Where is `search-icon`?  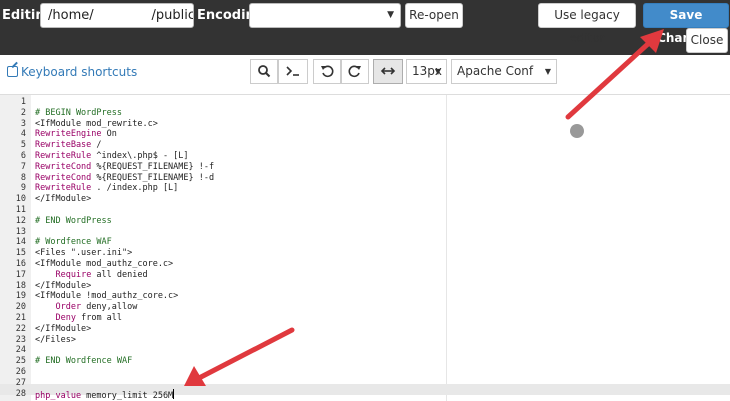
search-icon is located at coordinates (264, 71).